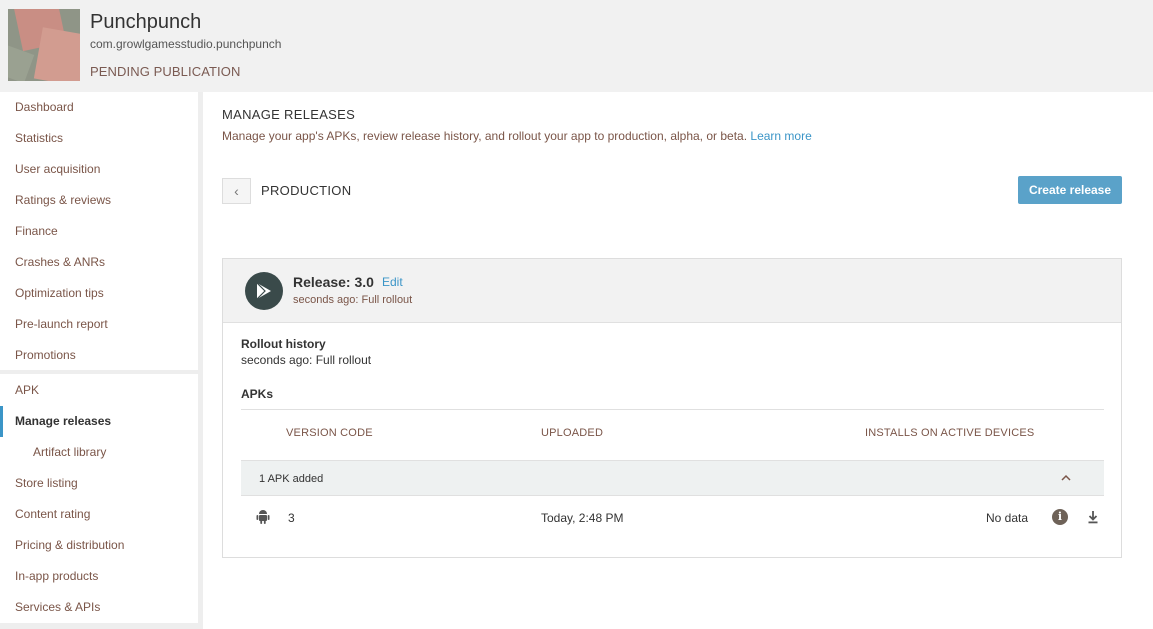  I want to click on app-icon, so click(44, 45).